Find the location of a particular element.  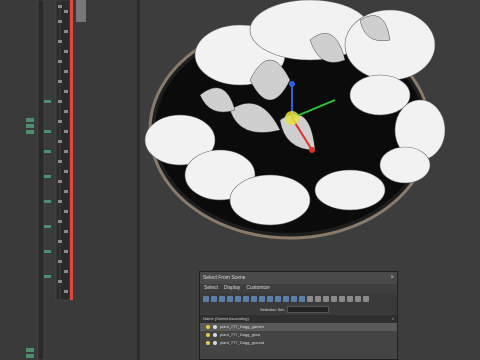

menu-customize: Customize is located at coordinates (258, 288).